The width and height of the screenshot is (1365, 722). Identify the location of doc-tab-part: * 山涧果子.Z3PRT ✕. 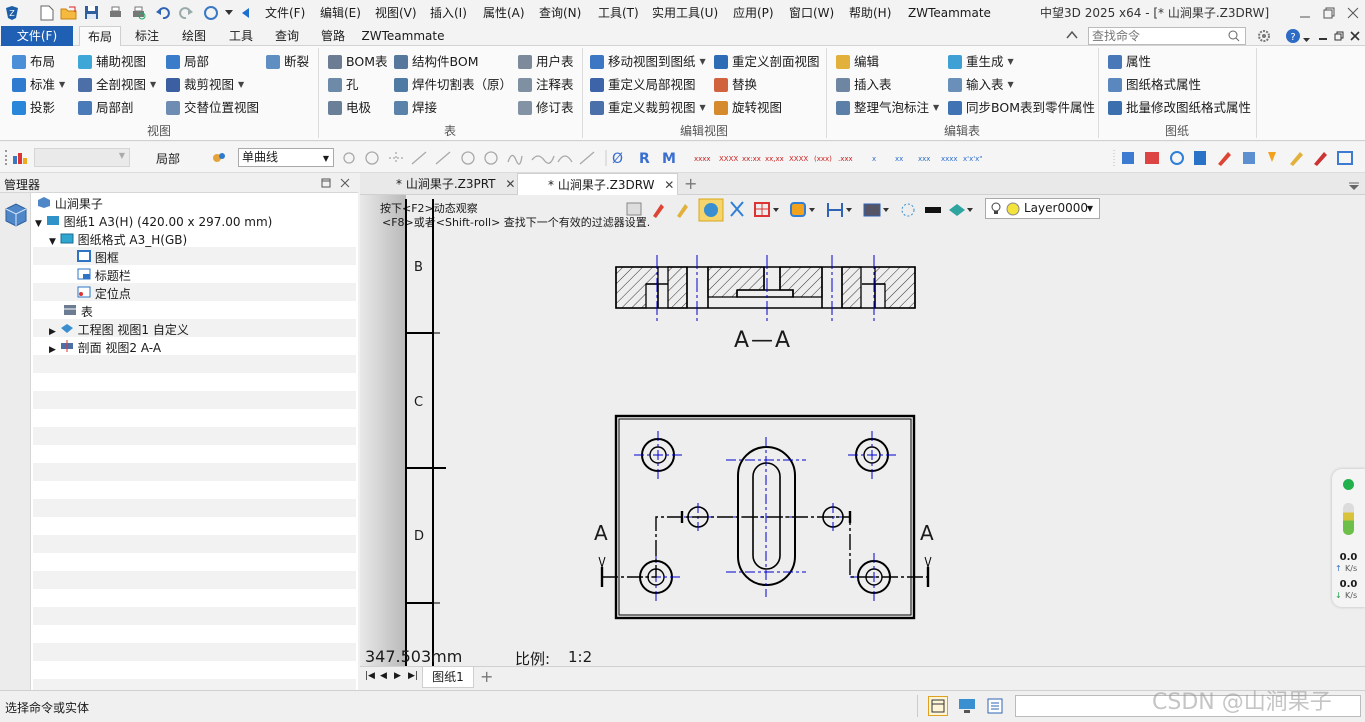
(455, 184).